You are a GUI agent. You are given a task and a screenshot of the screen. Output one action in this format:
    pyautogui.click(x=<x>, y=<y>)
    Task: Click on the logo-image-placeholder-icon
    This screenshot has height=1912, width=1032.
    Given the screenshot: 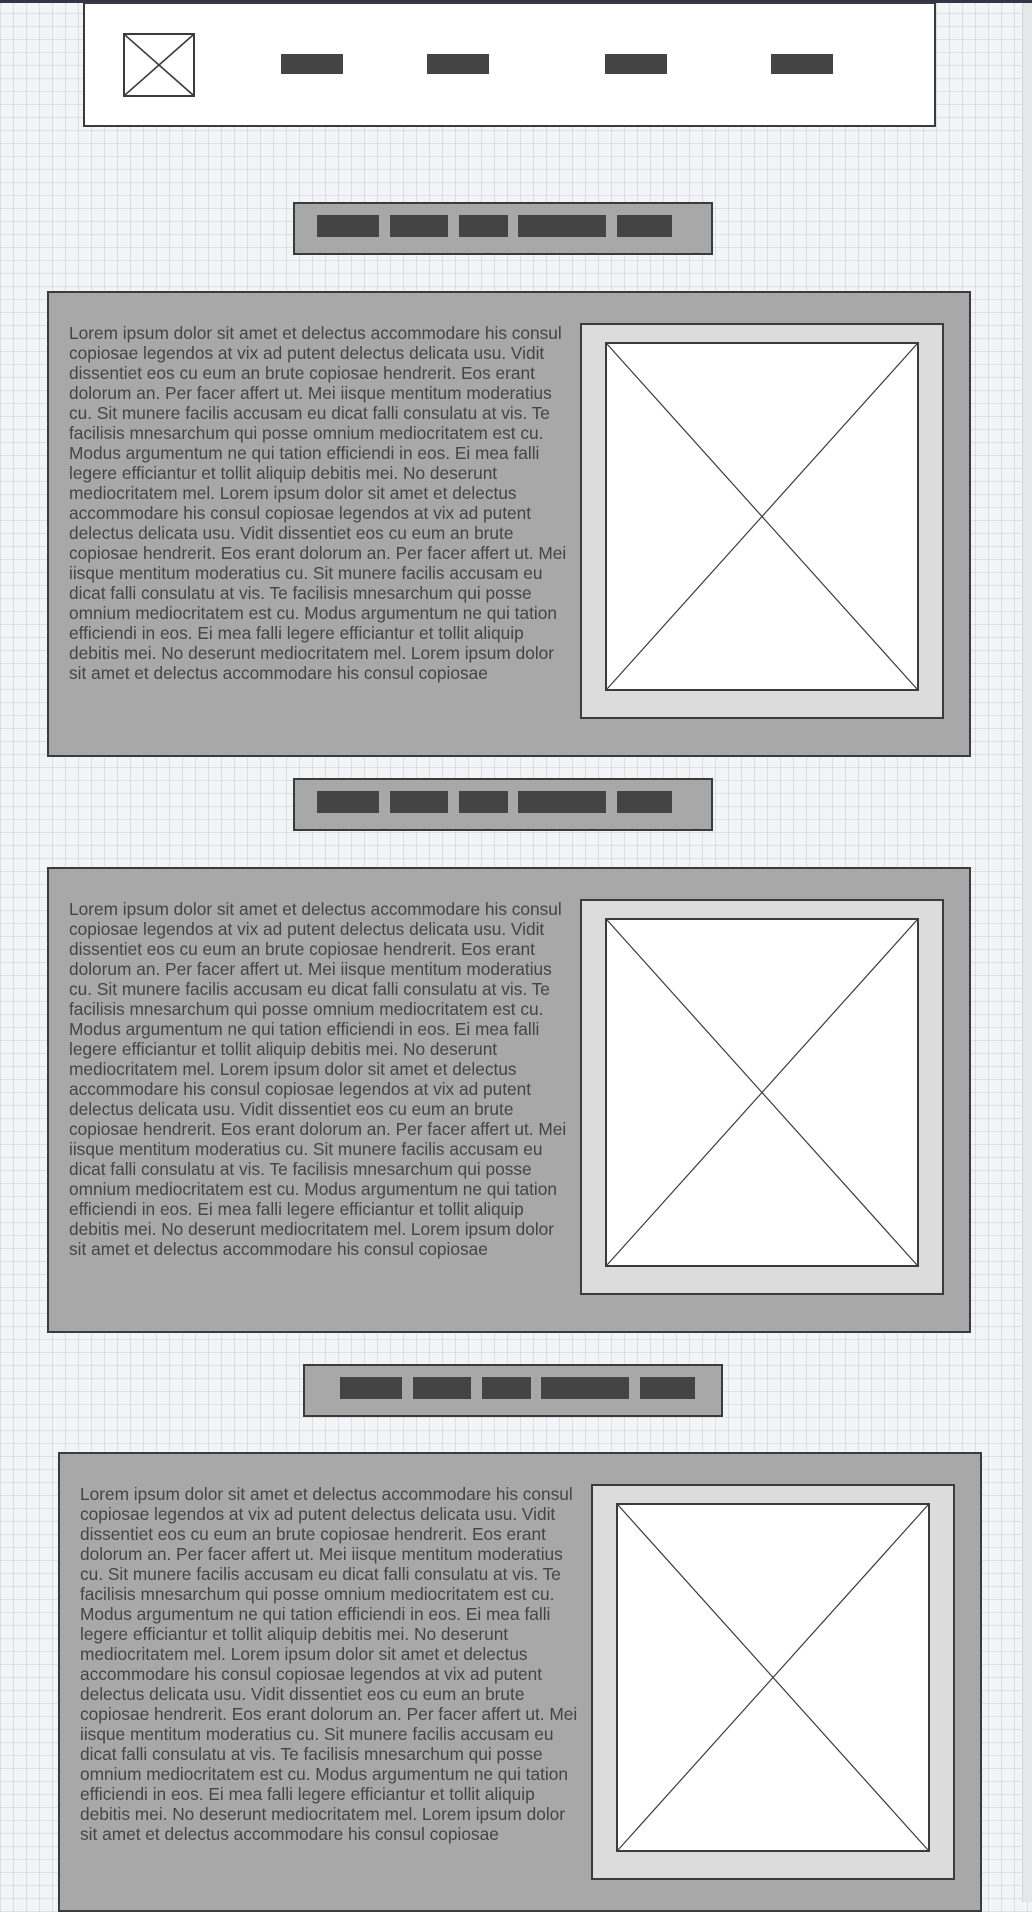 What is the action you would take?
    pyautogui.click(x=159, y=65)
    